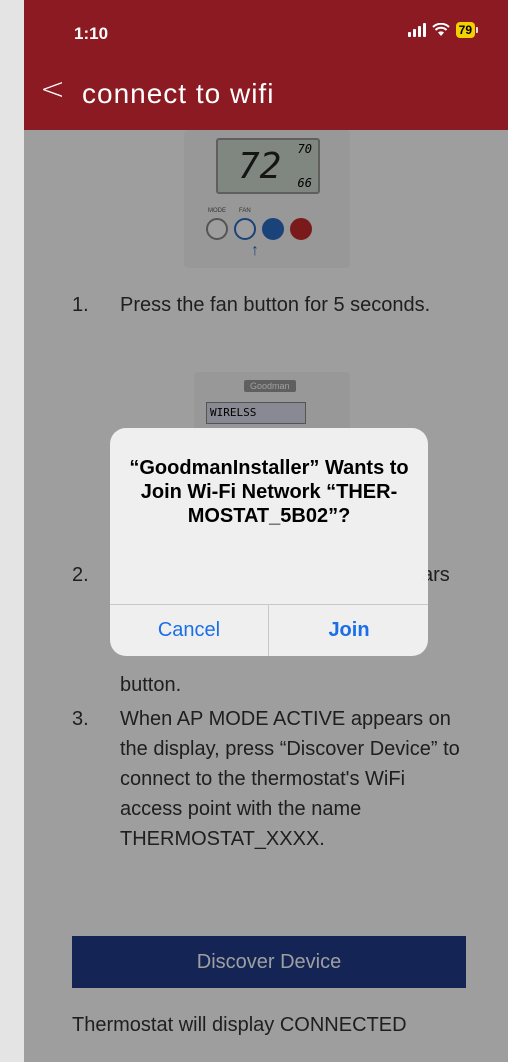 This screenshot has width=508, height=1062. I want to click on back-button: <, so click(55, 89).